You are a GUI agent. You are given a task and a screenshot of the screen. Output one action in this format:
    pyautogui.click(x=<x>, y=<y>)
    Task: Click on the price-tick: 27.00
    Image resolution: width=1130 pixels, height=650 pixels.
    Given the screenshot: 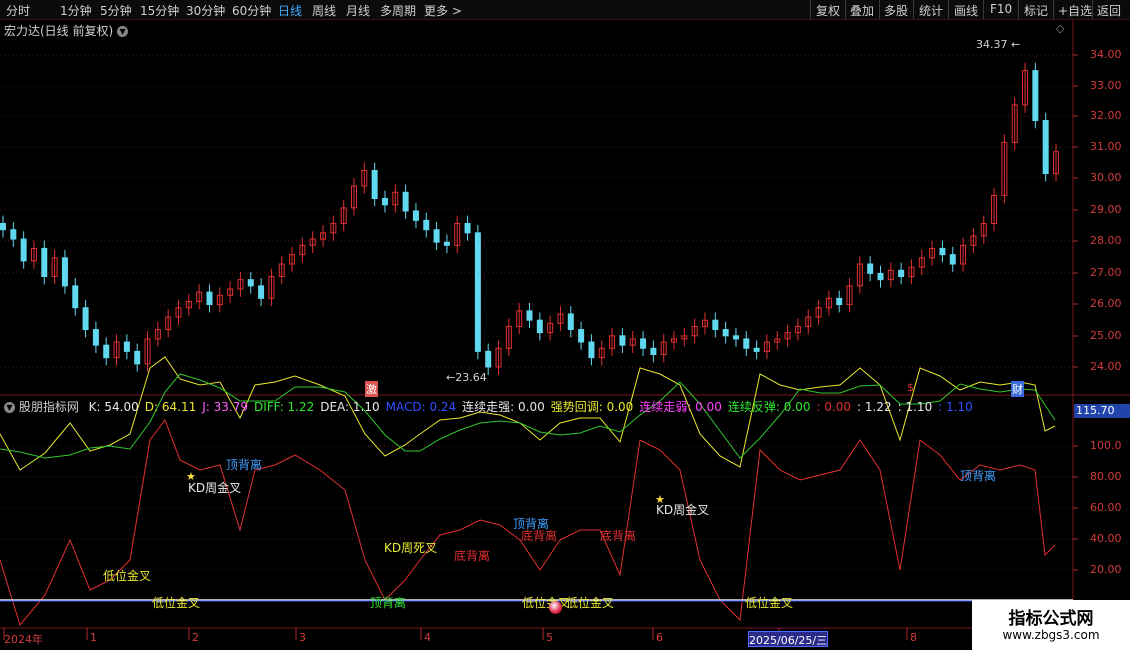 What is the action you would take?
    pyautogui.click(x=1106, y=272)
    